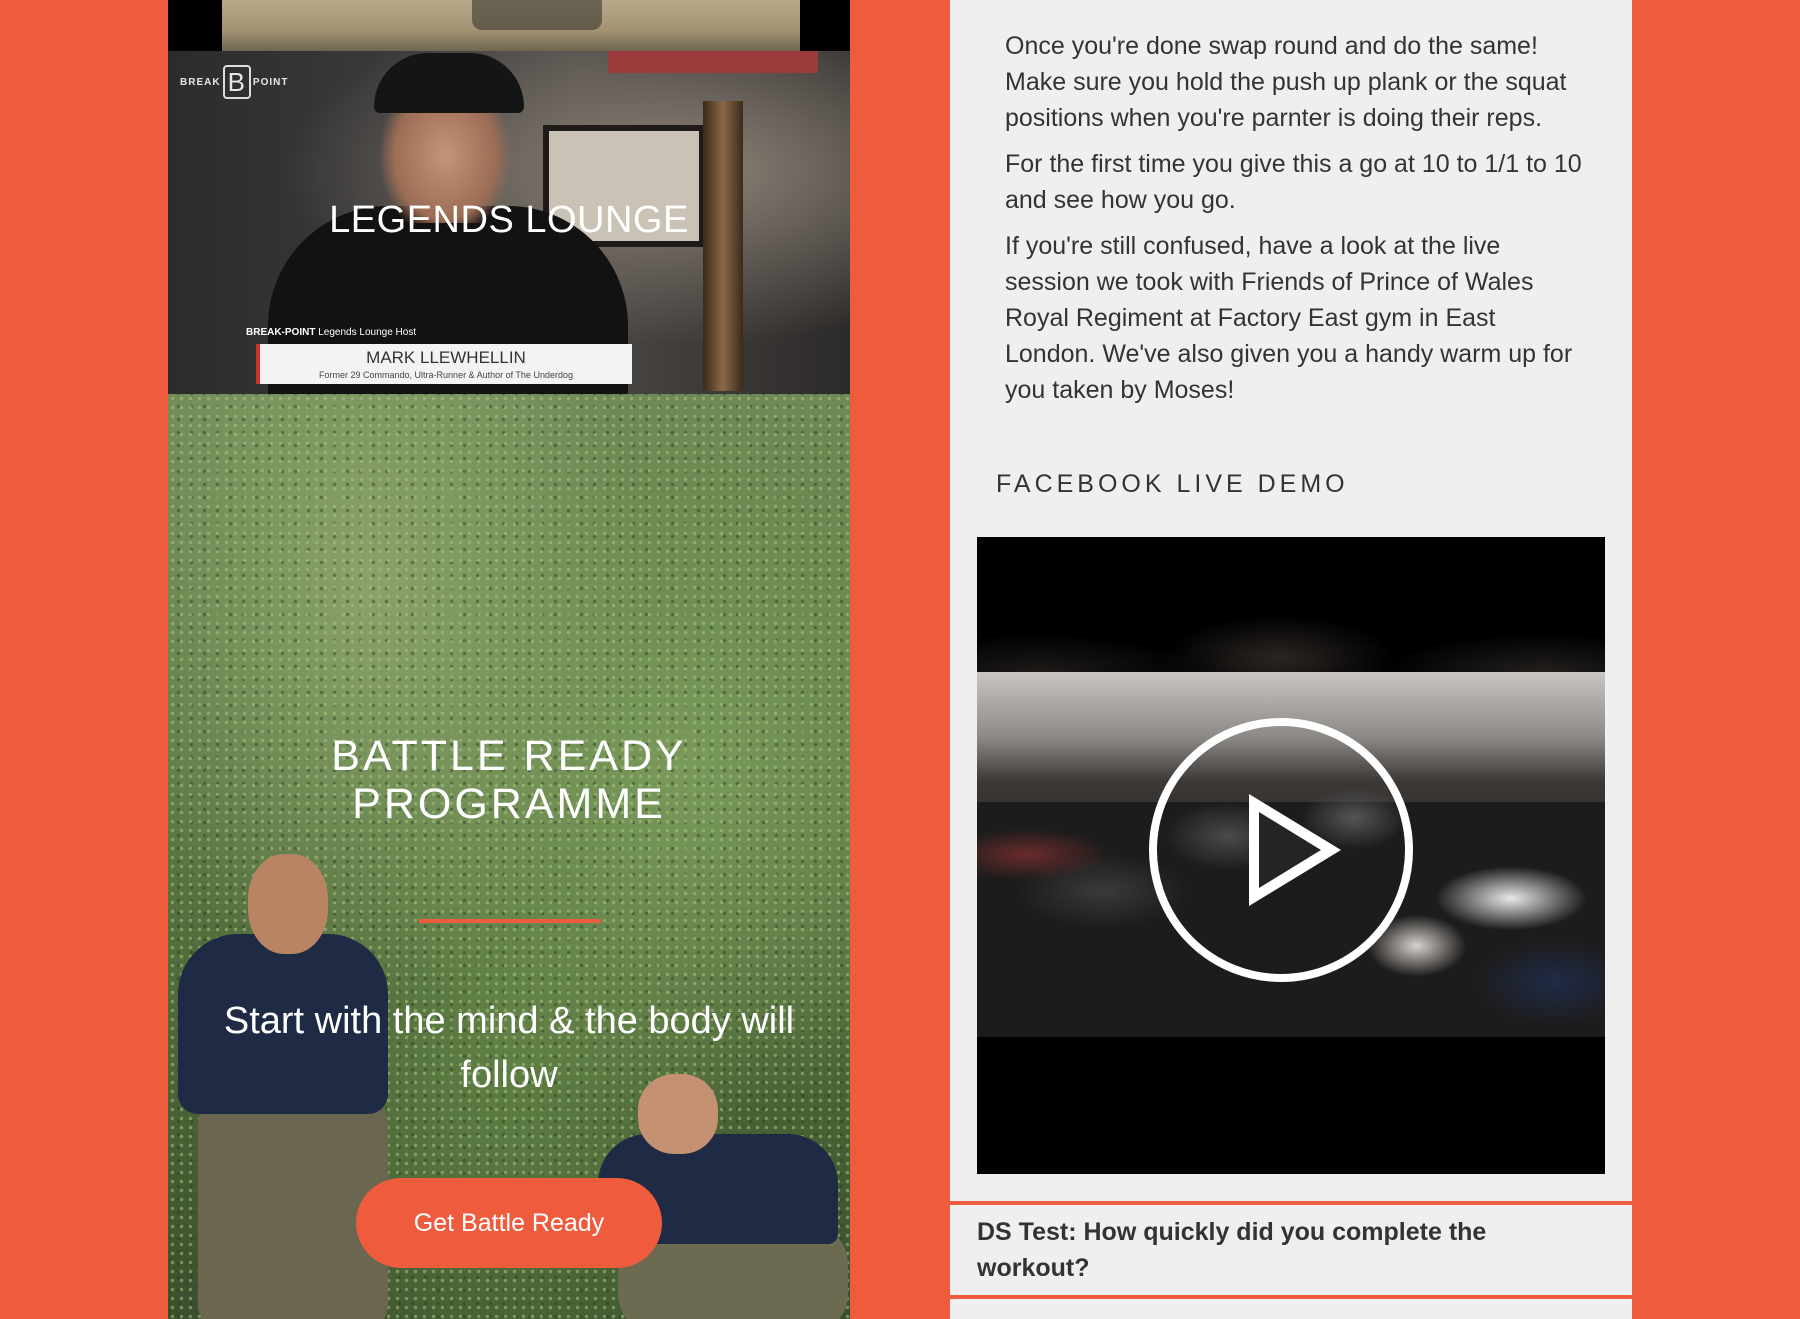 The height and width of the screenshot is (1319, 1800). What do you see at coordinates (1291, 1297) in the screenshot?
I see `question-divider-bottom` at bounding box center [1291, 1297].